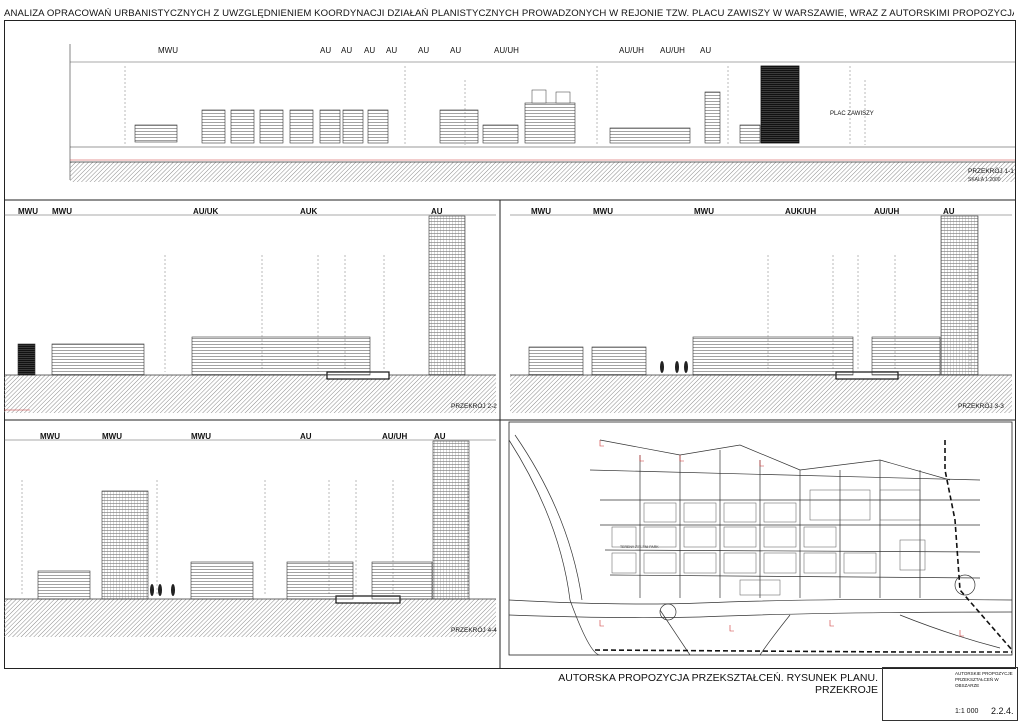 Image resolution: width=1018 pixels, height=721 pixels. Describe the element at coordinates (984, 180) in the screenshot. I see `section1-scale: SKALA 1:2000` at that location.